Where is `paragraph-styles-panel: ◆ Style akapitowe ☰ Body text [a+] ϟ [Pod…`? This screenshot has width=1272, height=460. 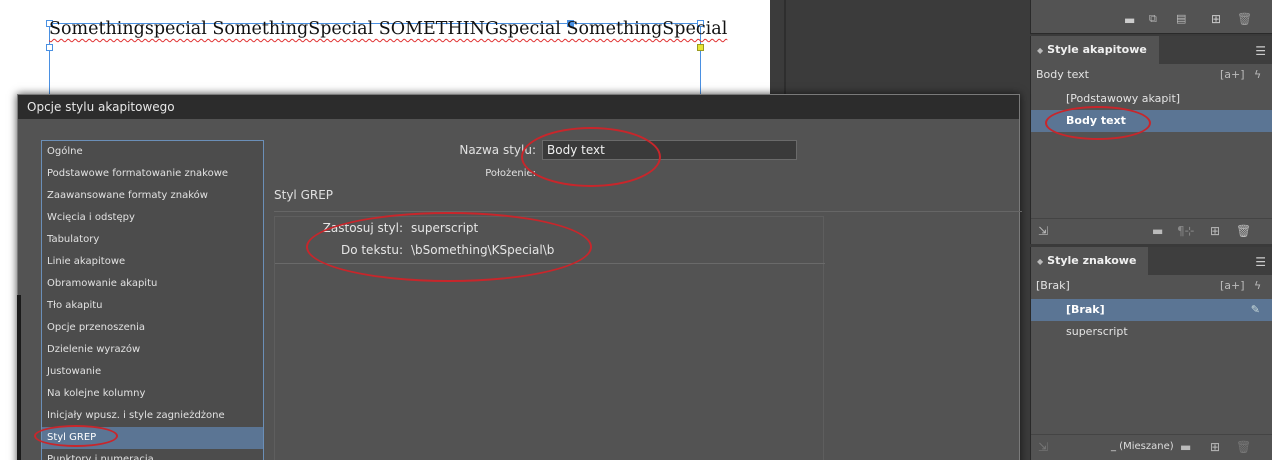
paragraph-styles-panel: ◆ Style akapitowe ☰ Body text [a+] ϟ [Pod… is located at coordinates (1151, 140).